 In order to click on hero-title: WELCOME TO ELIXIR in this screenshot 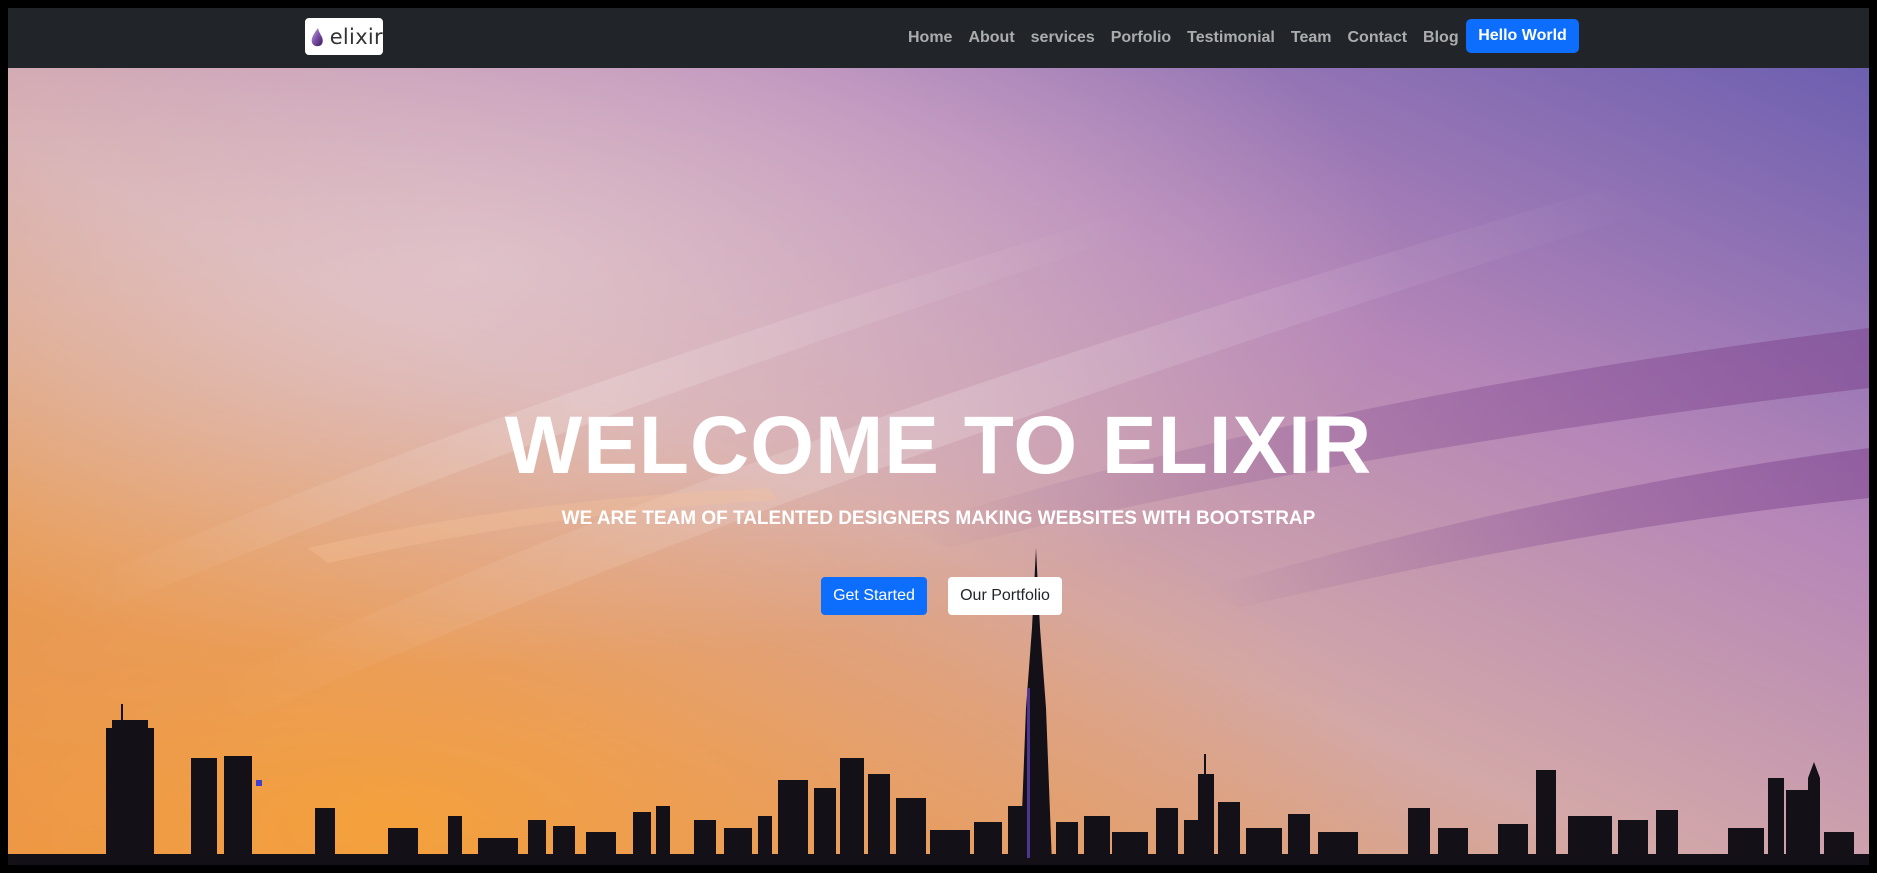, I will do `click(938, 445)`.